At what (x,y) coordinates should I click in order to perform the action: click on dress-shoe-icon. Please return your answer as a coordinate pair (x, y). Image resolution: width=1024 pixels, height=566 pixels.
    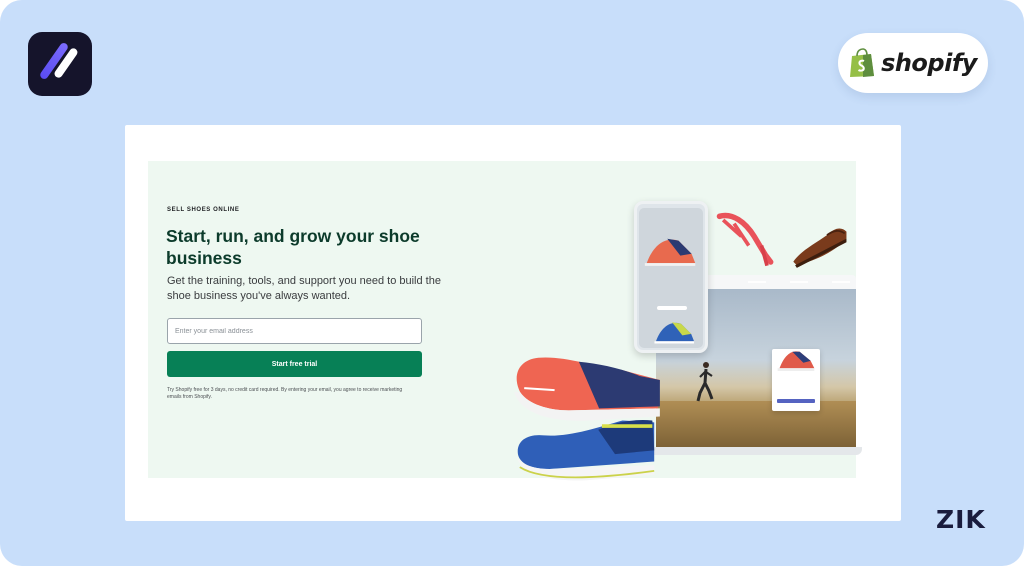
    Looking at the image, I should click on (820, 248).